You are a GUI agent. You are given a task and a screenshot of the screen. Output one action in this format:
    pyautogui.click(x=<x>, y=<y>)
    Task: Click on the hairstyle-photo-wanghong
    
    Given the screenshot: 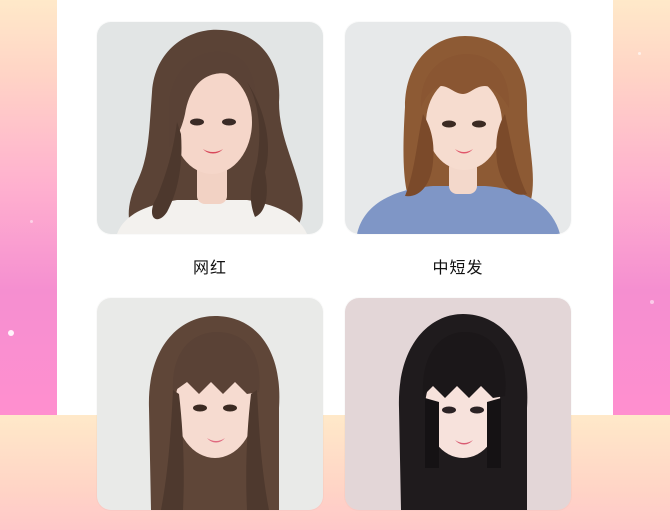 What is the action you would take?
    pyautogui.click(x=210, y=128)
    